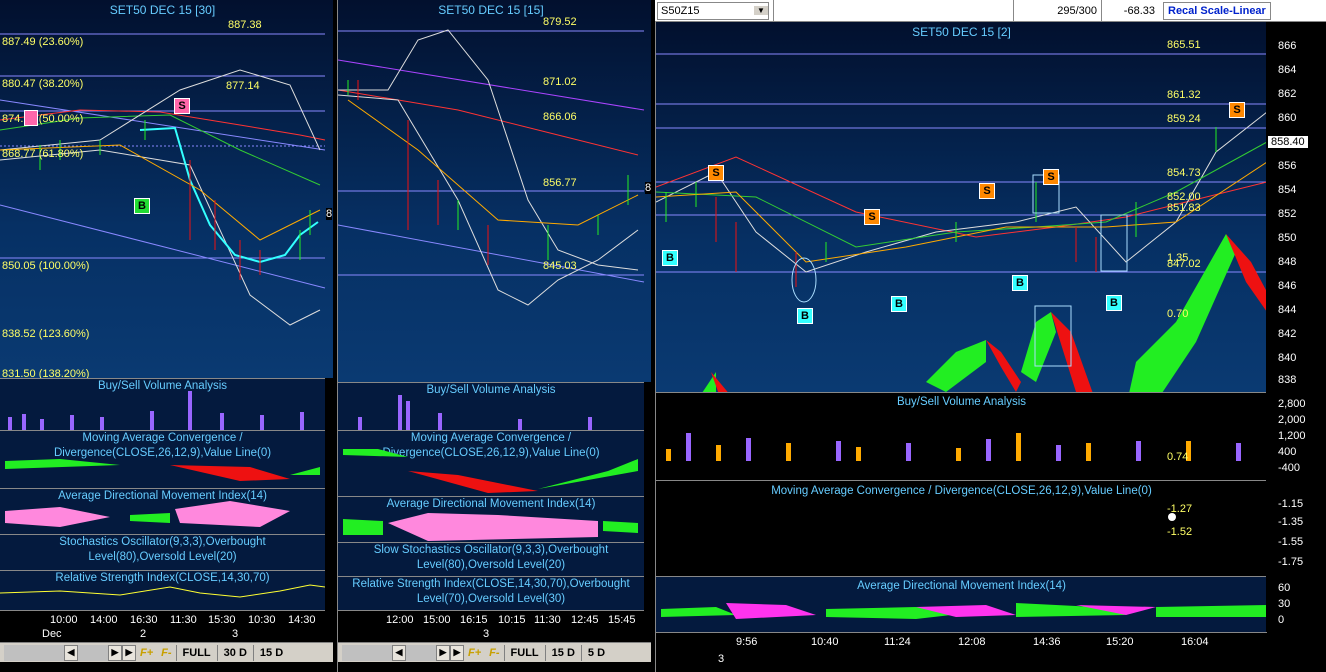  Describe the element at coordinates (972, 642) in the screenshot. I see `time-label: 12:08` at that location.